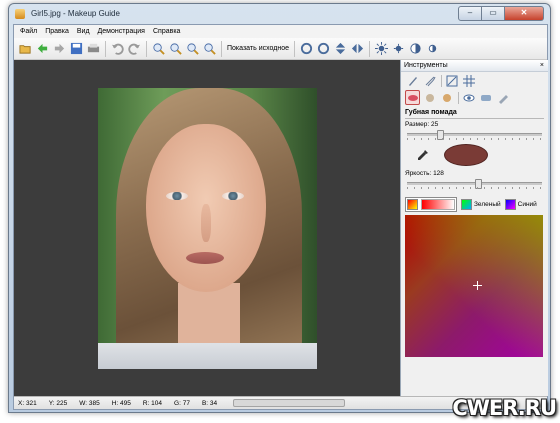 The height and width of the screenshot is (423, 560). What do you see at coordinates (422, 155) in the screenshot?
I see `eyedropper-icon` at bounding box center [422, 155].